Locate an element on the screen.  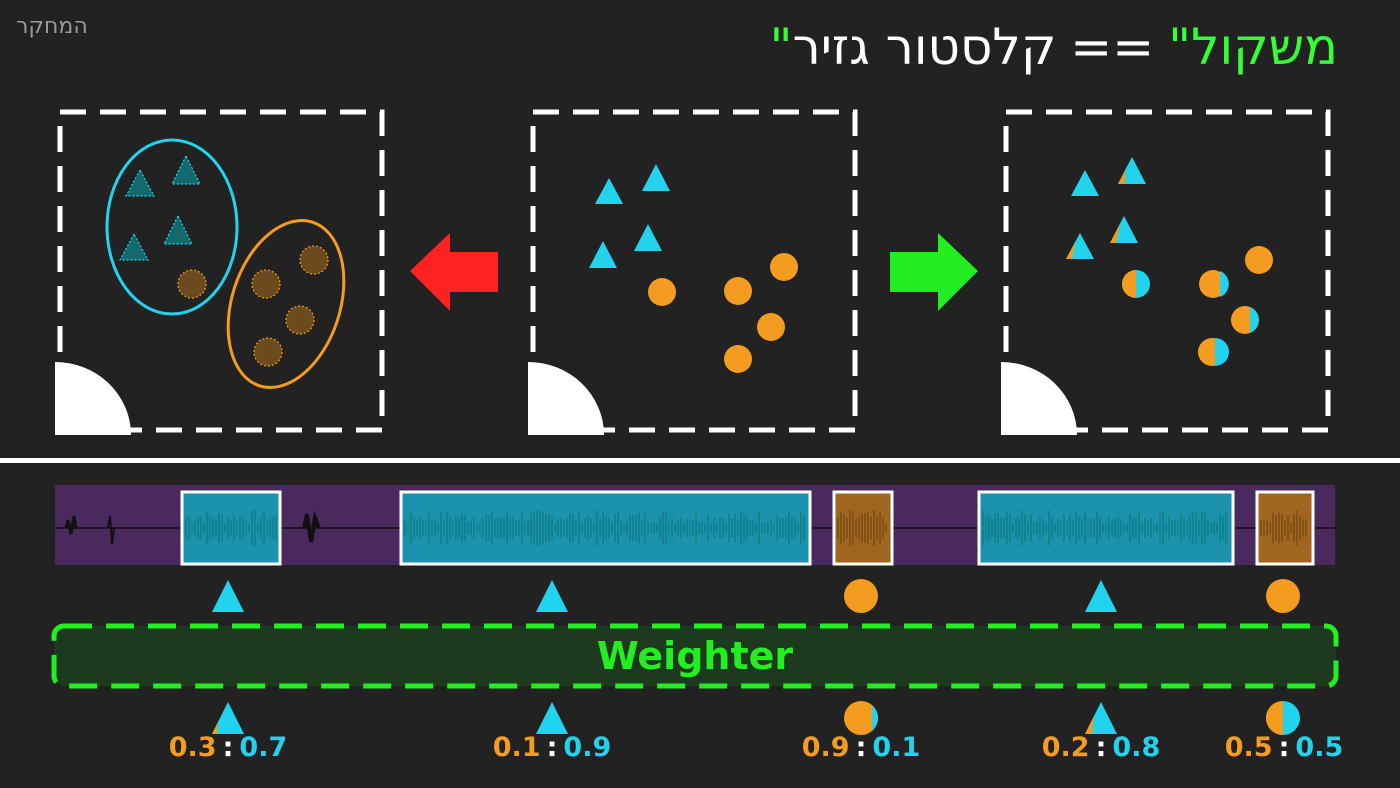
orange-cluster-ellipse is located at coordinates (286, 304).